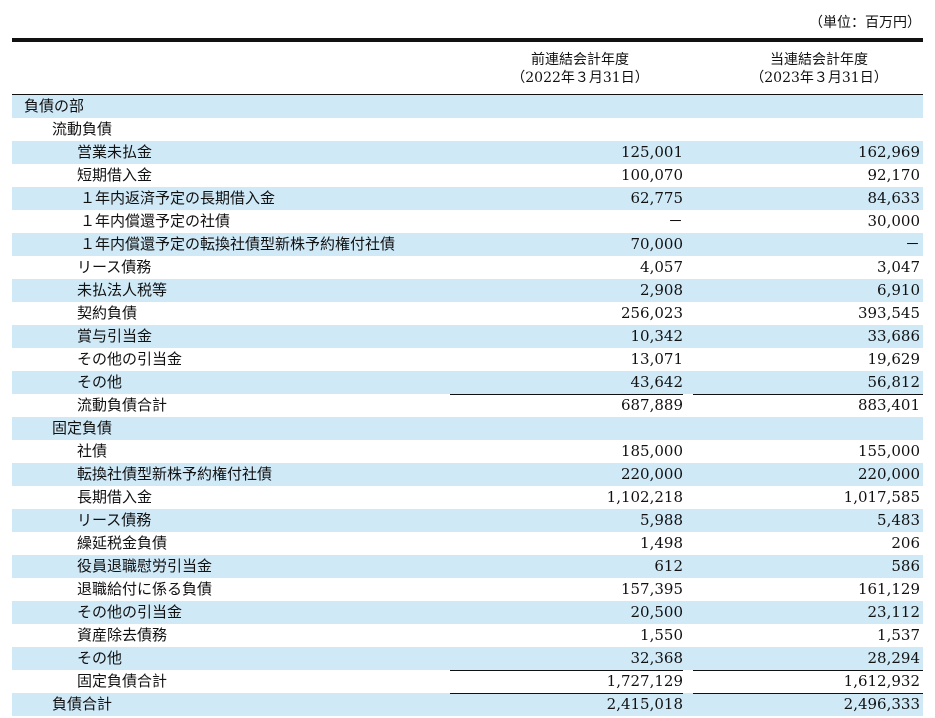 Image resolution: width=935 pixels, height=718 pixels. Describe the element at coordinates (661, 520) in the screenshot. I see `prior-year-value: 5,988` at that location.